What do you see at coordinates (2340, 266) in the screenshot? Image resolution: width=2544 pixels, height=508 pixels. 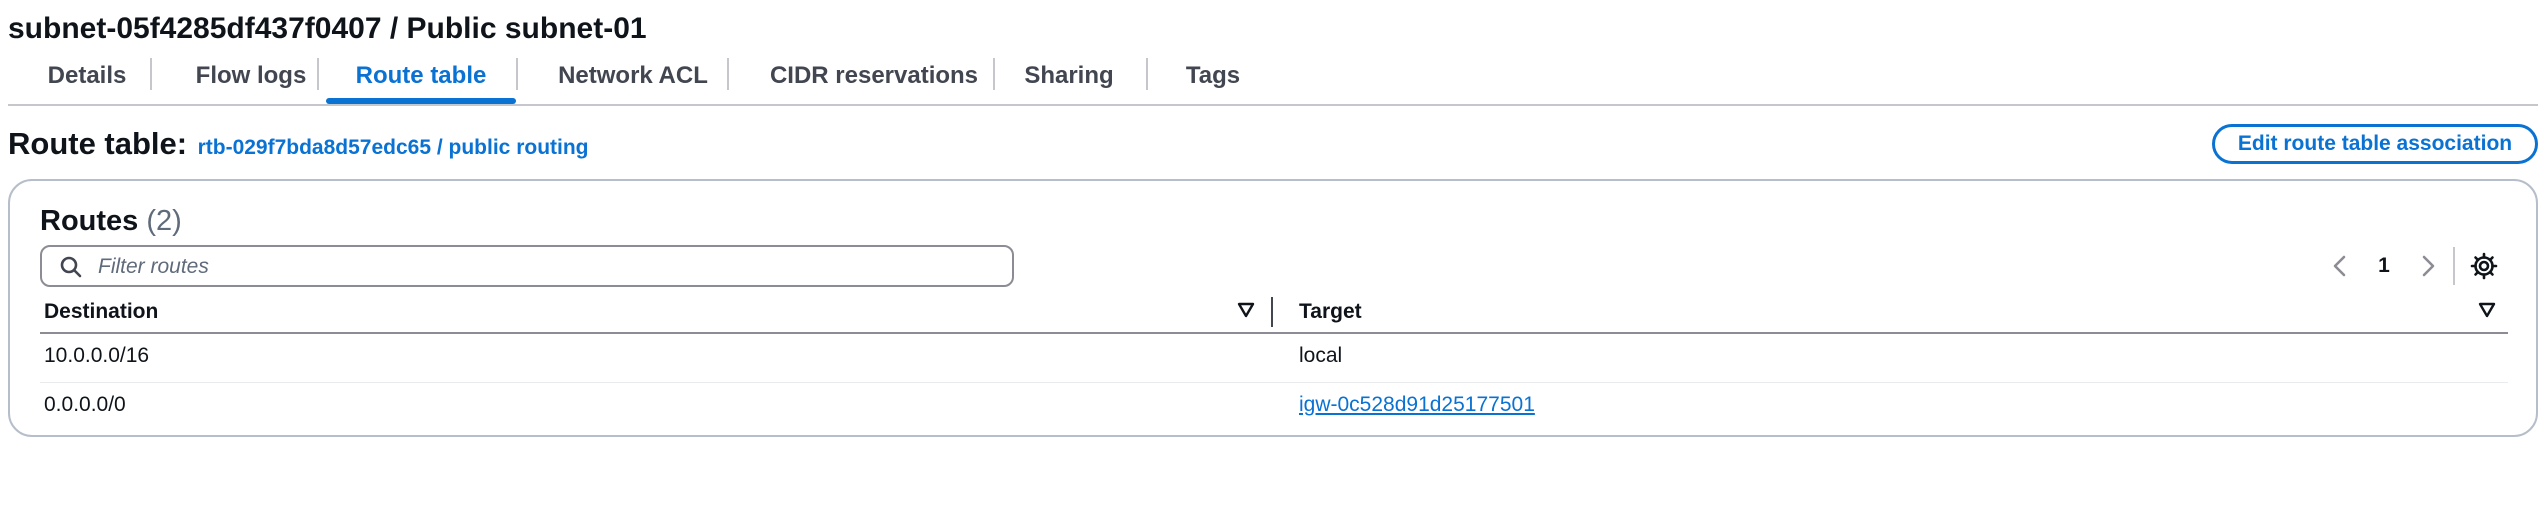 I see `chevron-left-icon` at bounding box center [2340, 266].